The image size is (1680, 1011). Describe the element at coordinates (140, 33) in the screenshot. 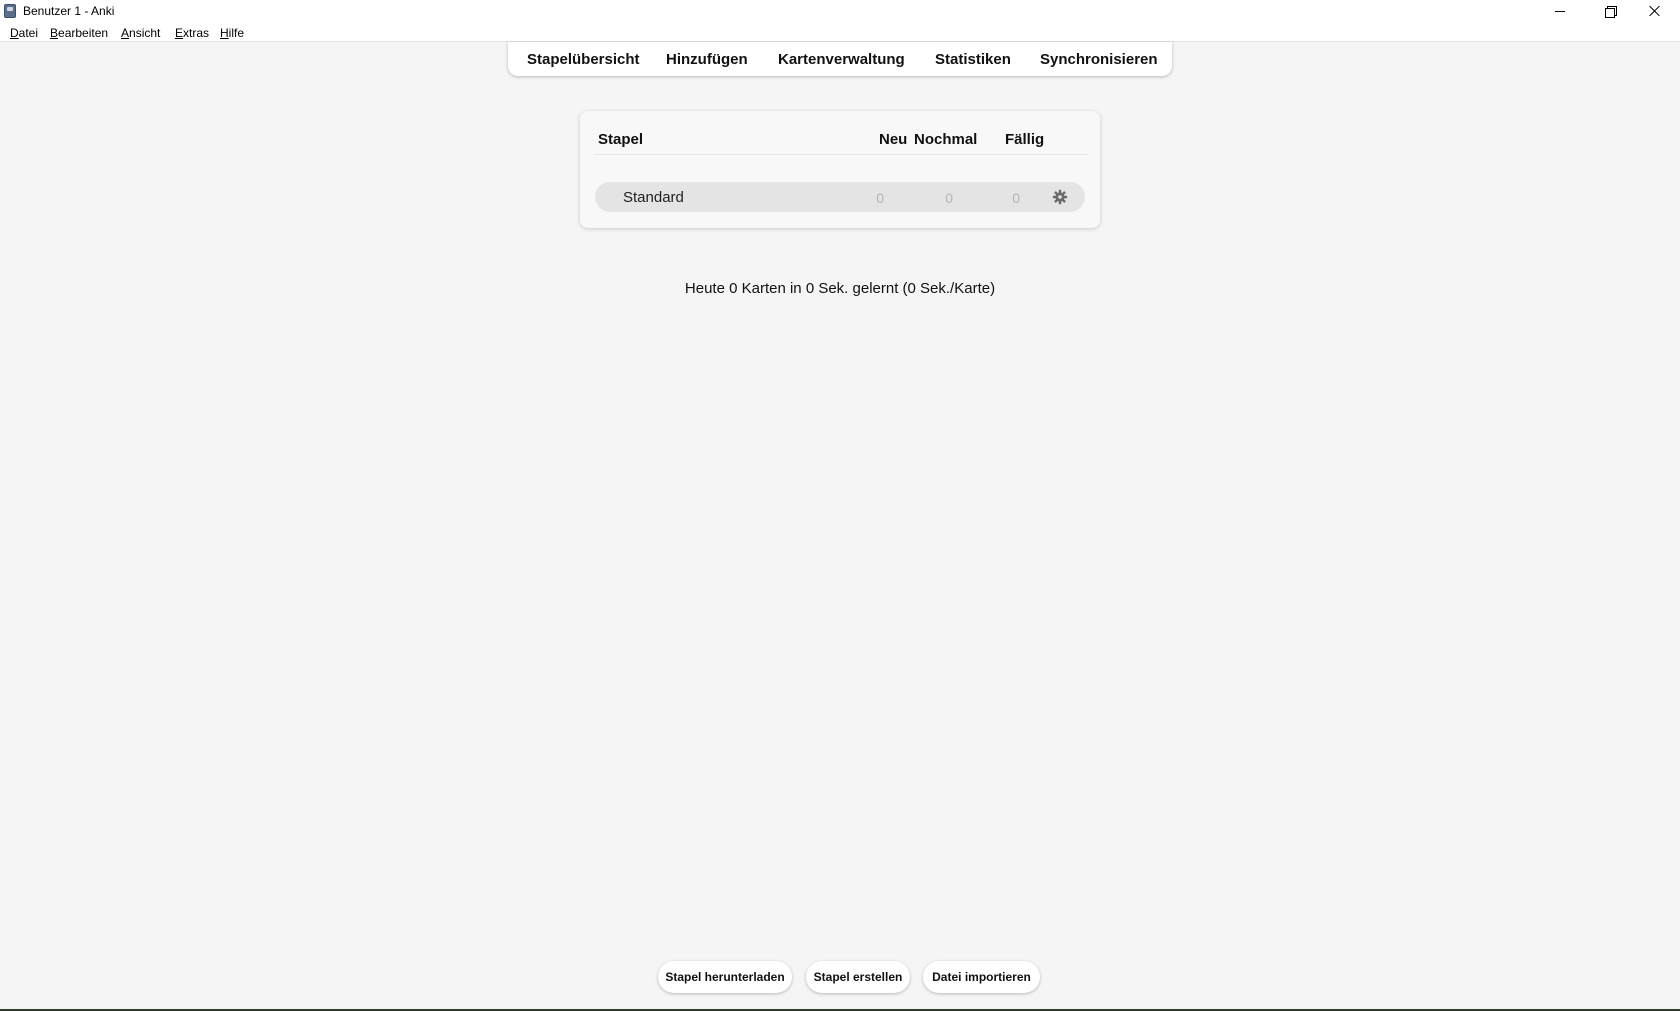

I see `menu-ansicht: Ansicht` at that location.